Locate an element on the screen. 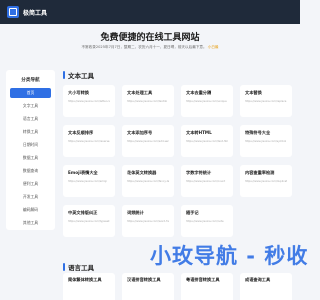  tool-card: 中英文排版纠正 https://www.jisuxia.com/typeset is located at coordinates (89, 221).